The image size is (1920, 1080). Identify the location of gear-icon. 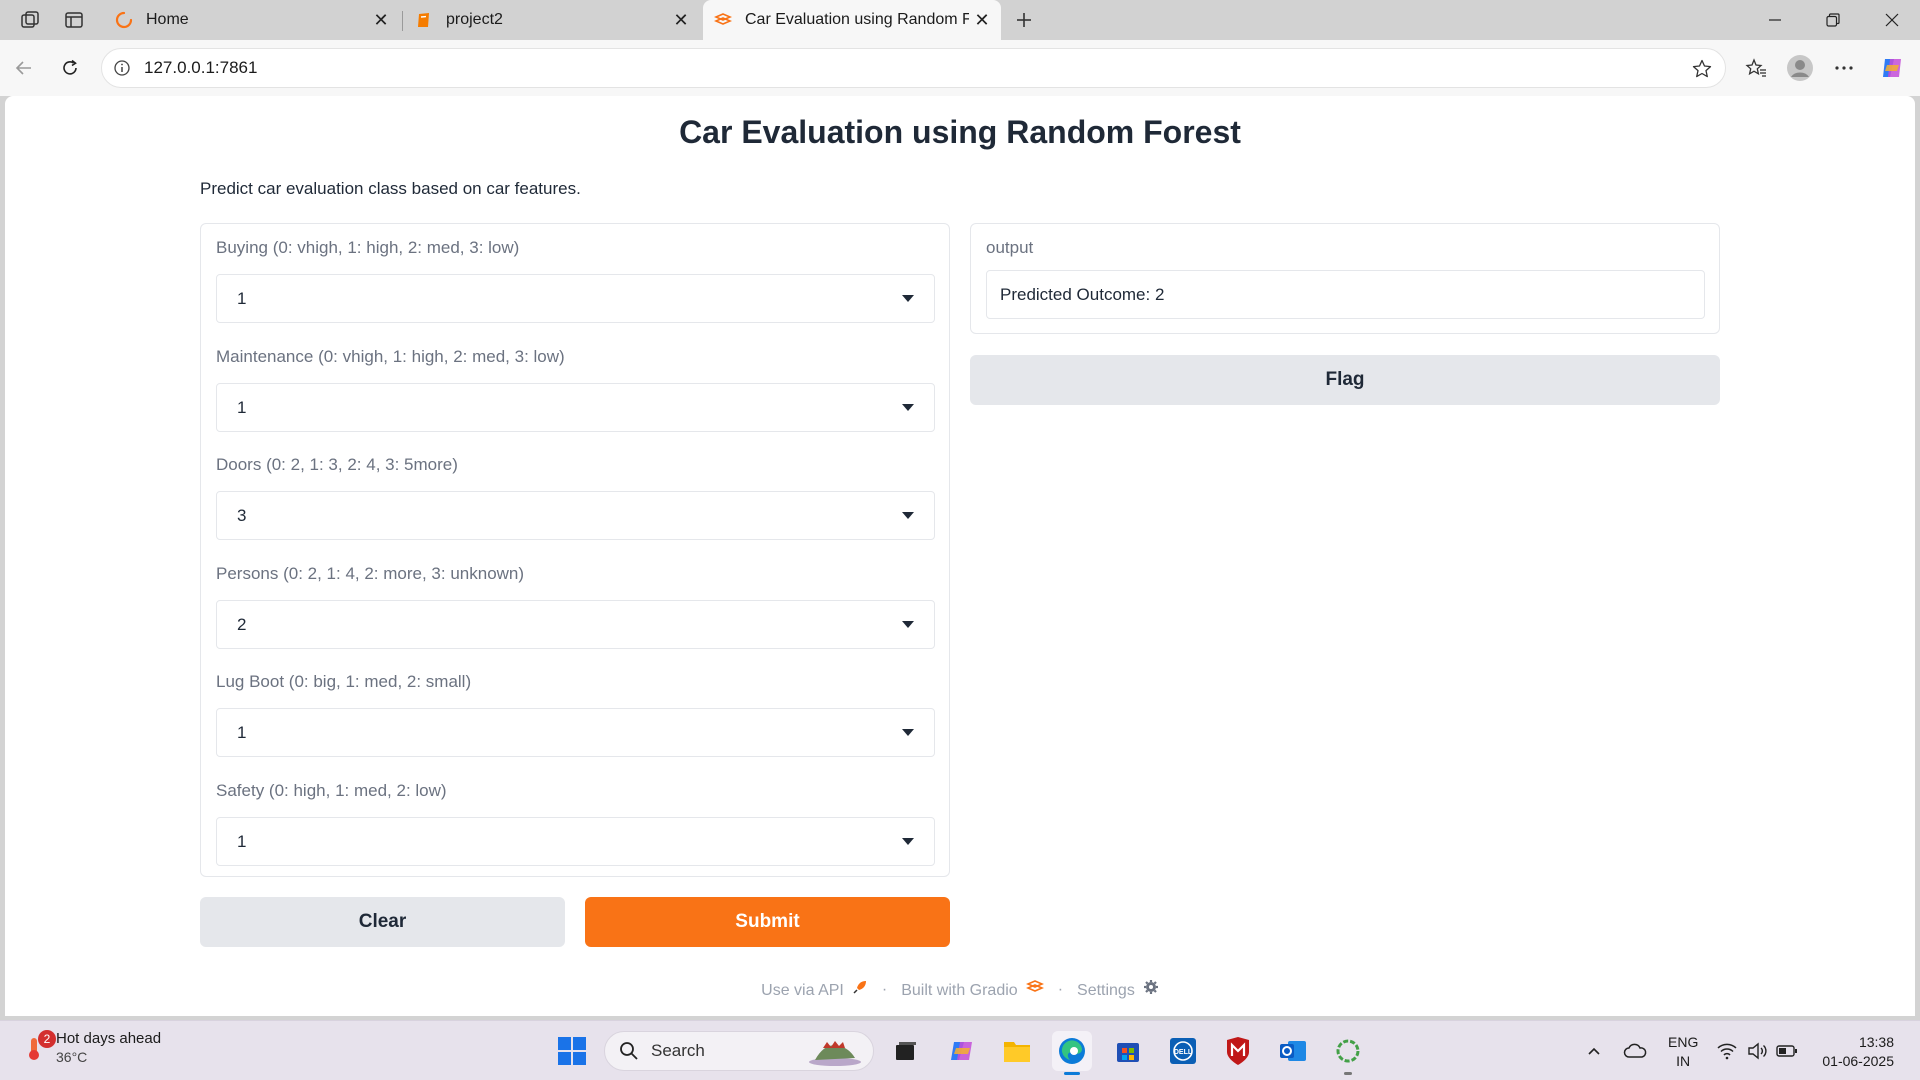
(1151, 987).